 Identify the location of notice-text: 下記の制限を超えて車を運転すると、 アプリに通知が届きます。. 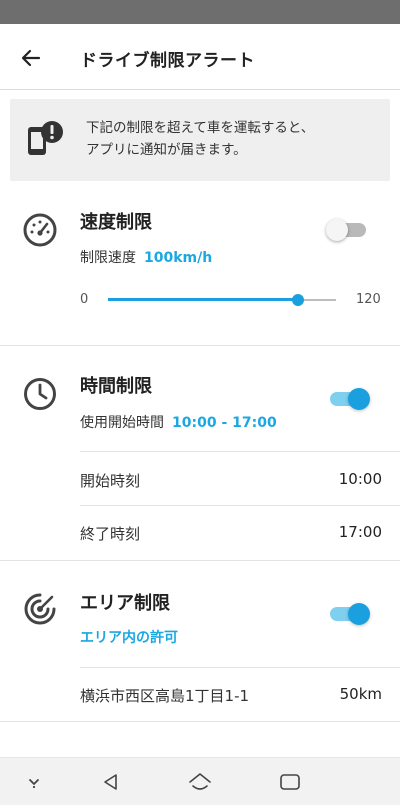
(231, 139).